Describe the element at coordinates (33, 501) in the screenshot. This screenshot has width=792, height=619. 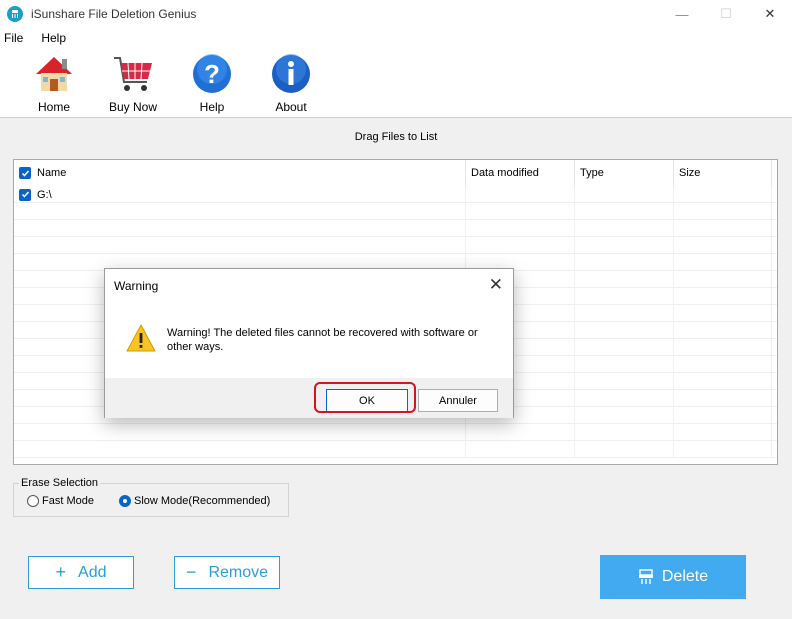
I see `fast-mode-radio-dot` at that location.